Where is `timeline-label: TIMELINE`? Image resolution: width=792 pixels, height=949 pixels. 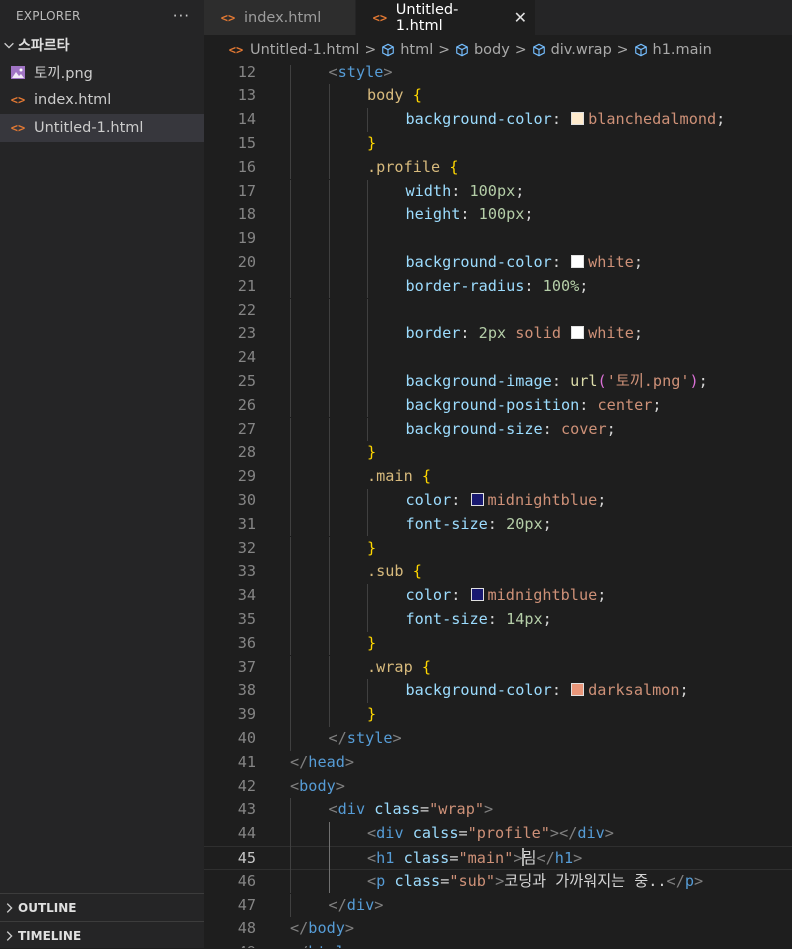 timeline-label: TIMELINE is located at coordinates (50, 935).